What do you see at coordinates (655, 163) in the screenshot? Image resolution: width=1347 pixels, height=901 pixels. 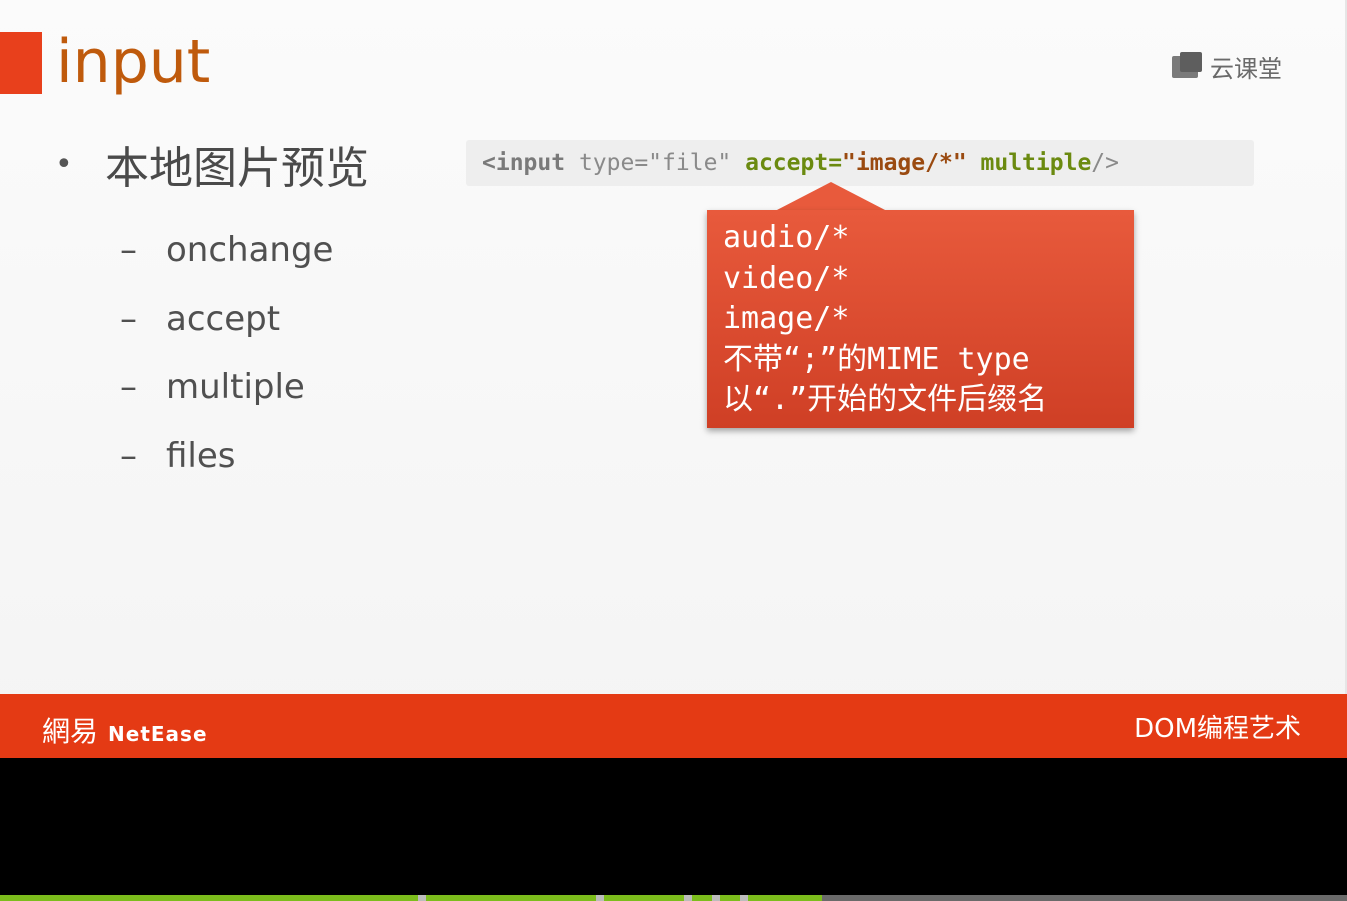 I see `code-type-attr: type="file"` at bounding box center [655, 163].